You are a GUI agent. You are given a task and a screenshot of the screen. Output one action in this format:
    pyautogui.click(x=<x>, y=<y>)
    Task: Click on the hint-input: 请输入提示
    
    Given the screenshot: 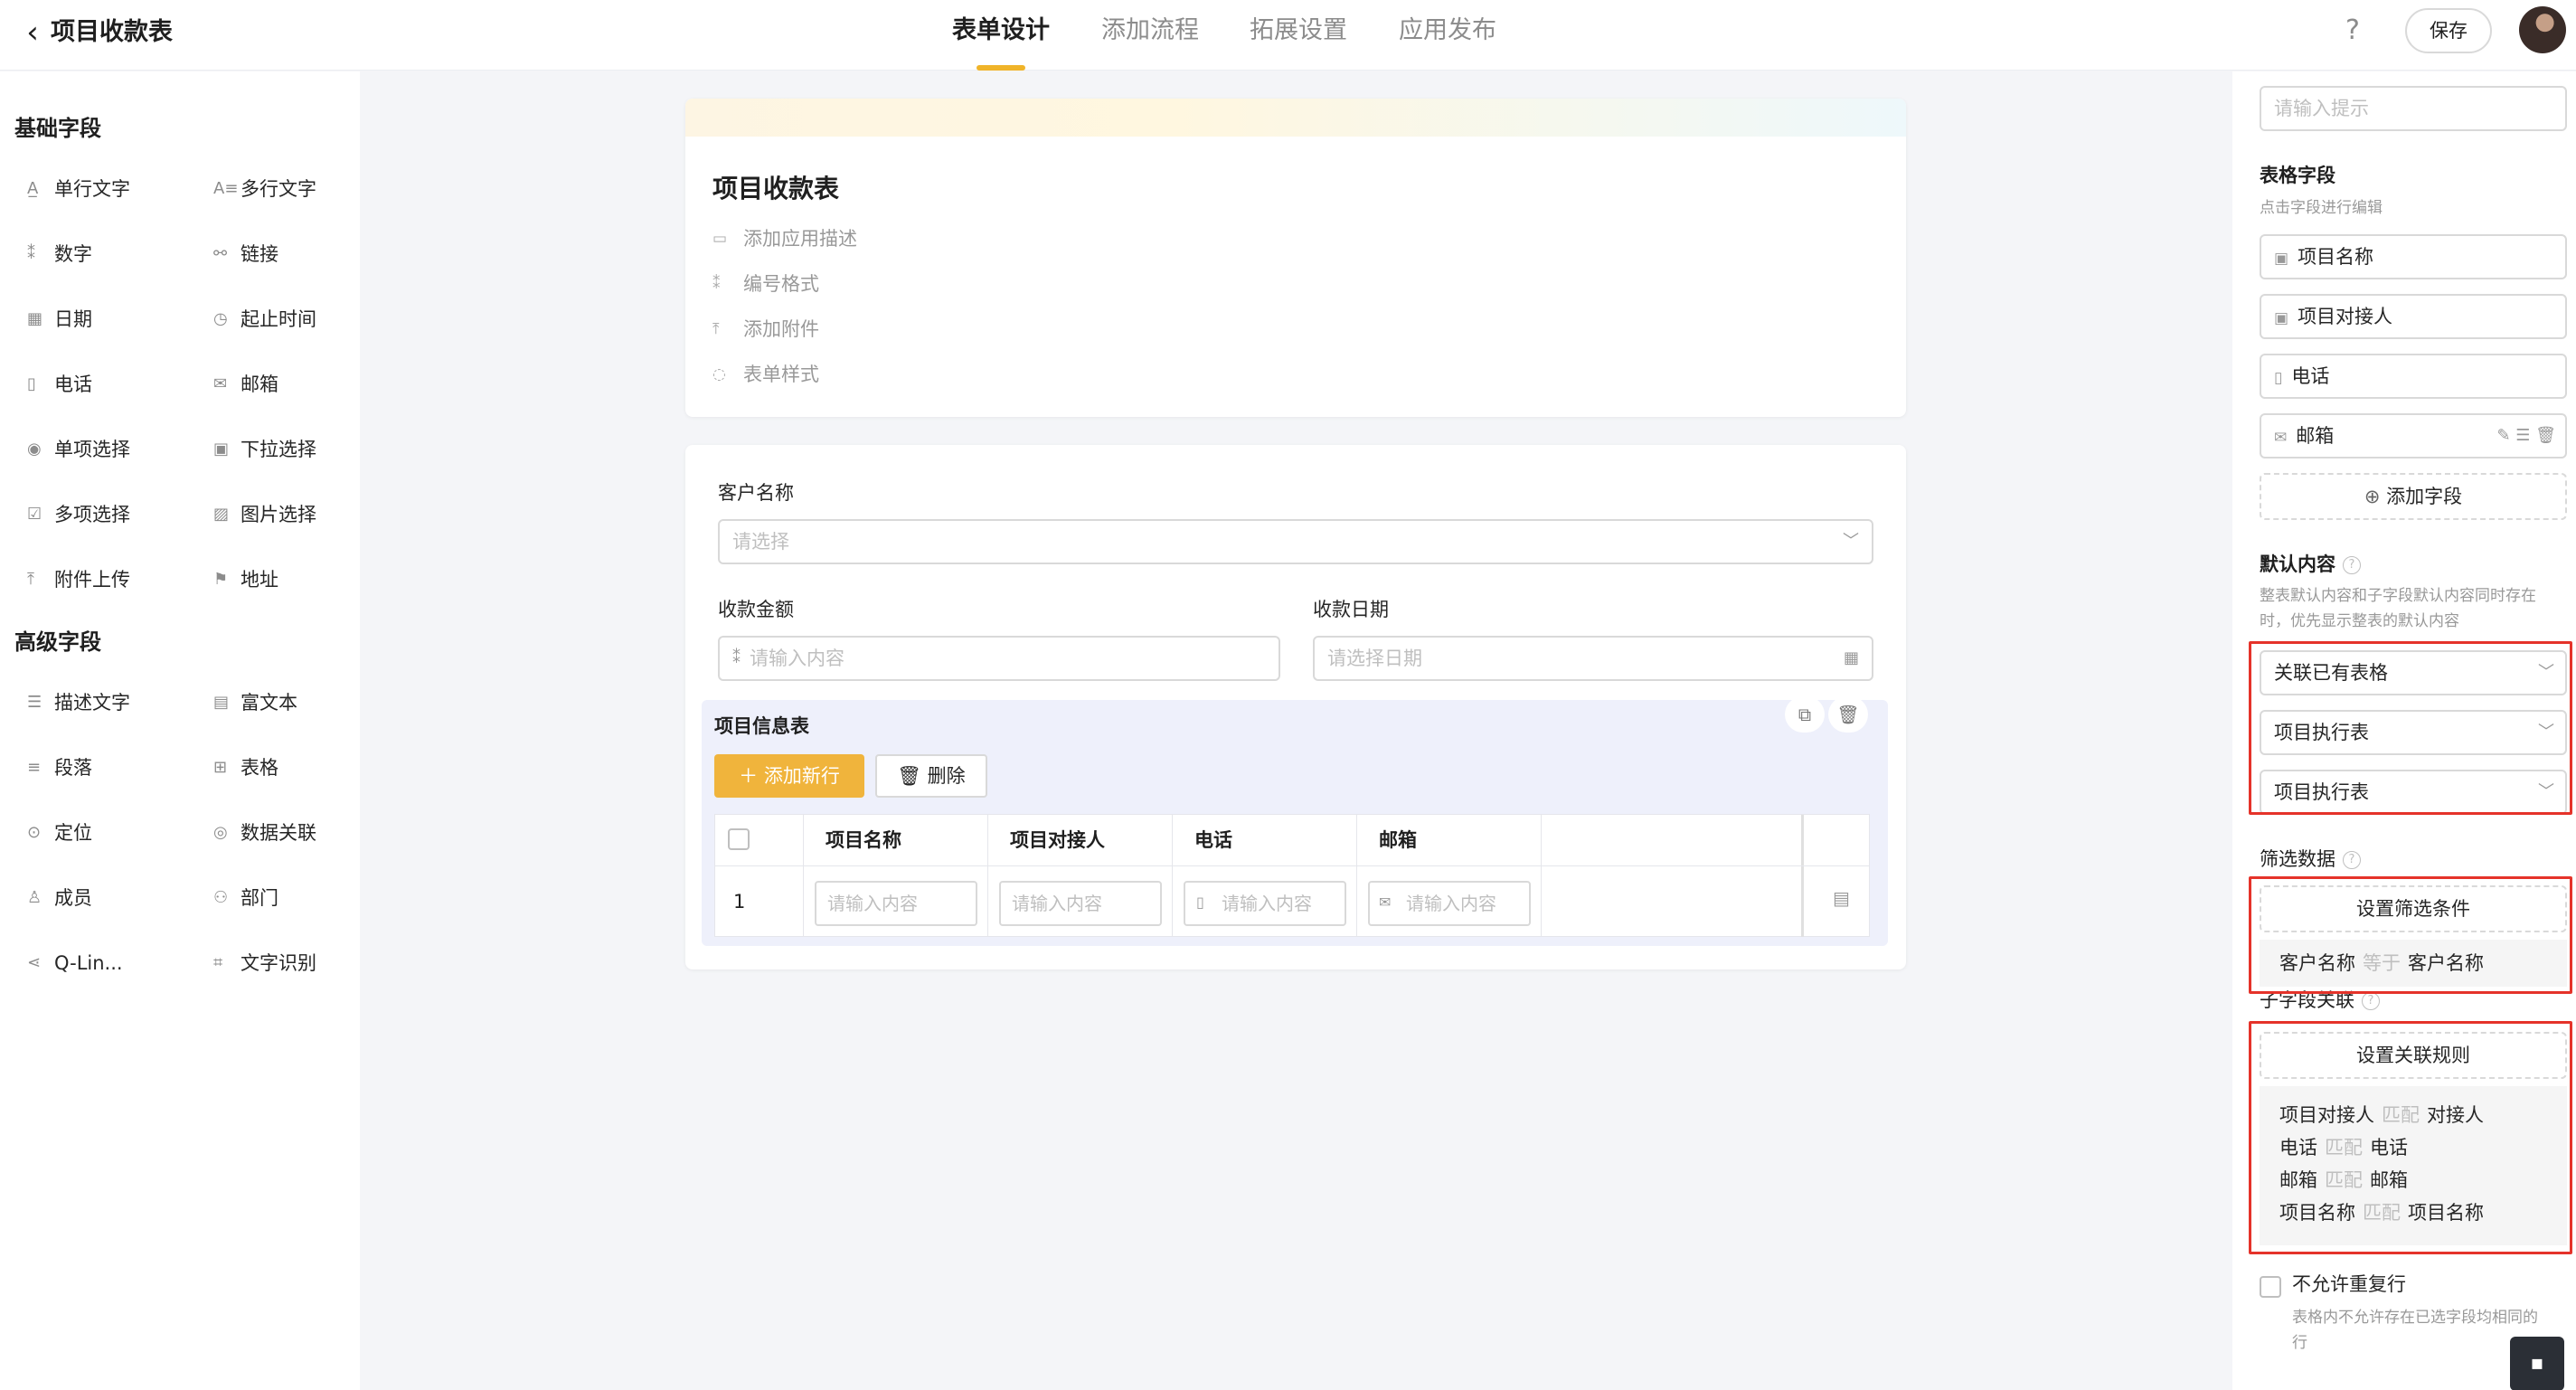 What is the action you would take?
    pyautogui.click(x=2413, y=108)
    